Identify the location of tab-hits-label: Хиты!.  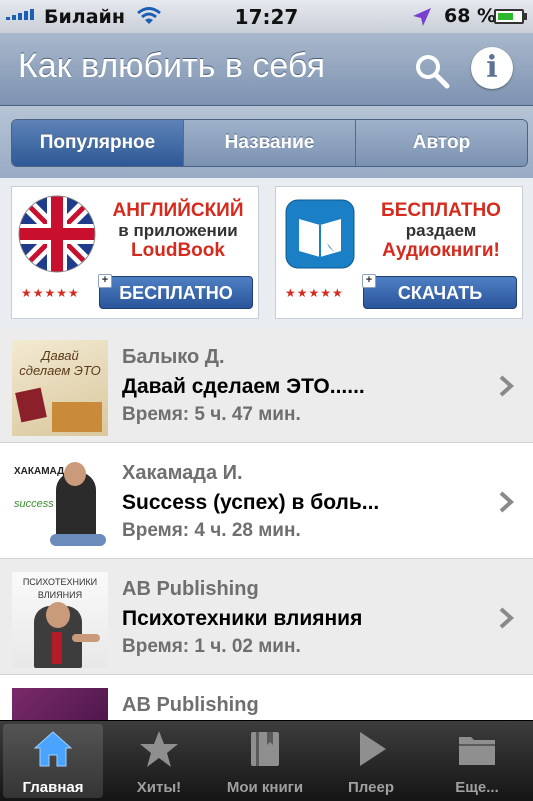
(159, 787).